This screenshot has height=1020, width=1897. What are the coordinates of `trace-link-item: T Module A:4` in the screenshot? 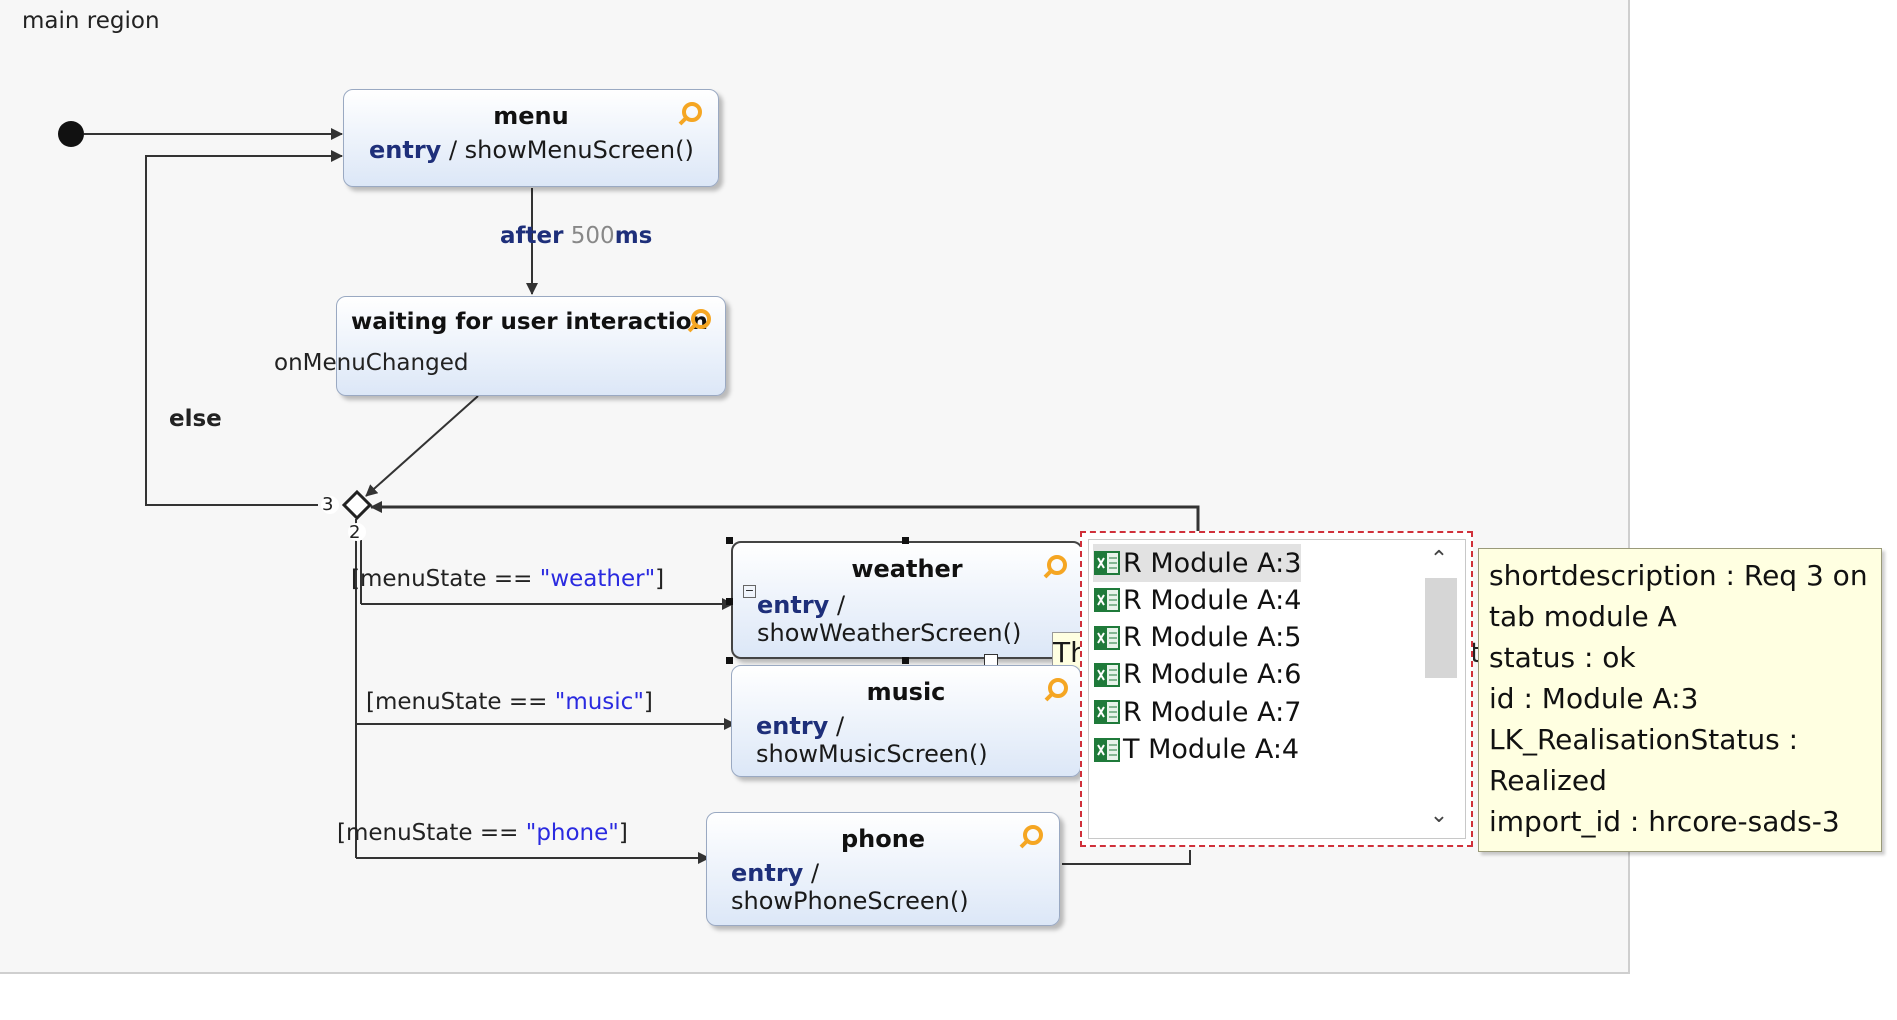 It's located at (1196, 750).